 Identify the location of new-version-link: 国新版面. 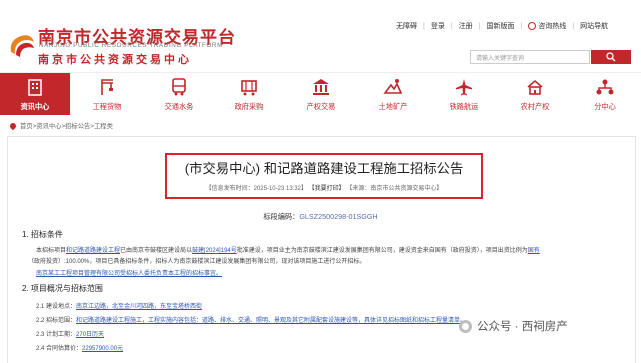
(500, 26).